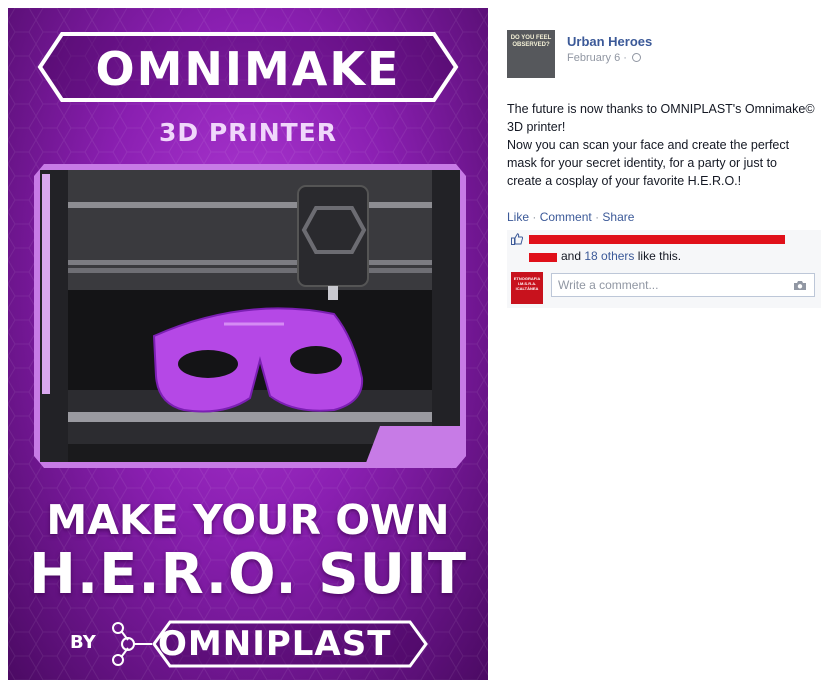 The image size is (824, 680). Describe the element at coordinates (531, 54) in the screenshot. I see `page-avatar: DO YOU FEEL OBSERVED?` at that location.